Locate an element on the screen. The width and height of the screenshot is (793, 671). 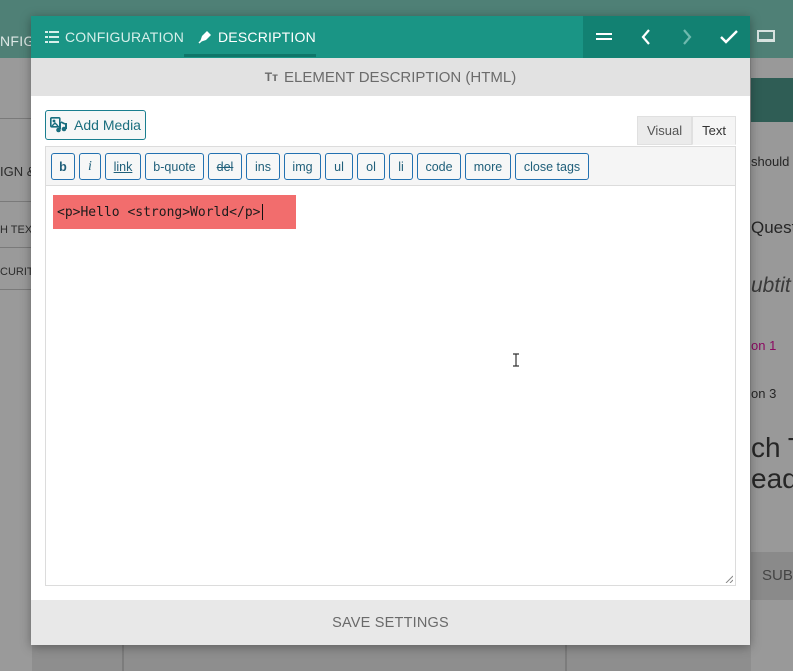
quicktag-bold-button: b is located at coordinates (63, 166).